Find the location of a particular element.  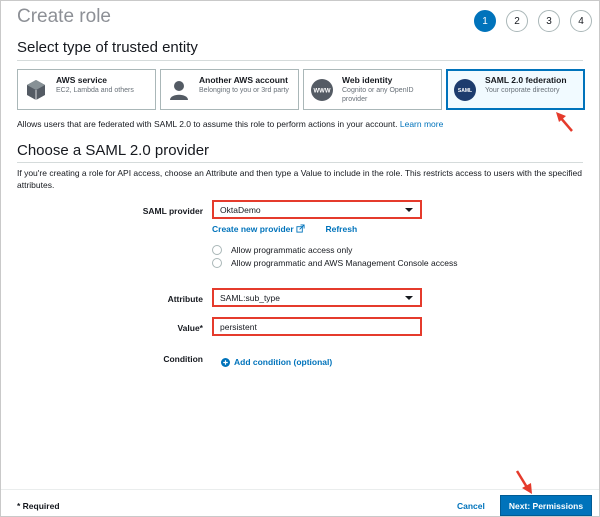

step-4: 4 is located at coordinates (581, 21).